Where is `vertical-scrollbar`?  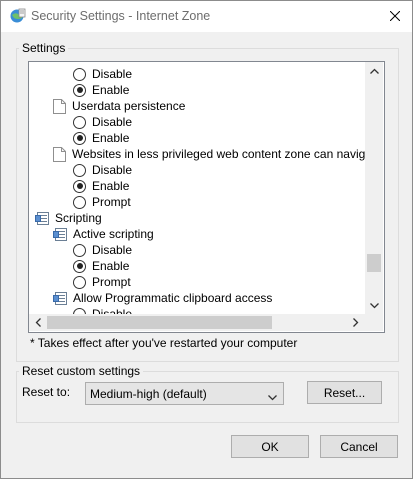
vertical-scrollbar is located at coordinates (374, 188).